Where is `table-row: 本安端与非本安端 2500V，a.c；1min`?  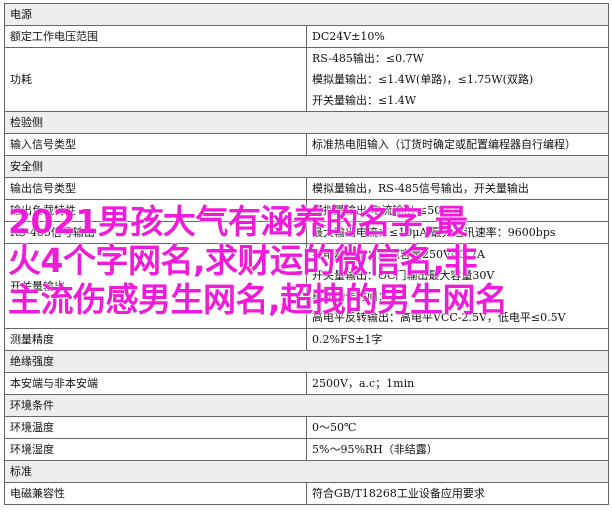
table-row: 本安端与非本安端 2500V，a.c；1min is located at coordinates (306, 383).